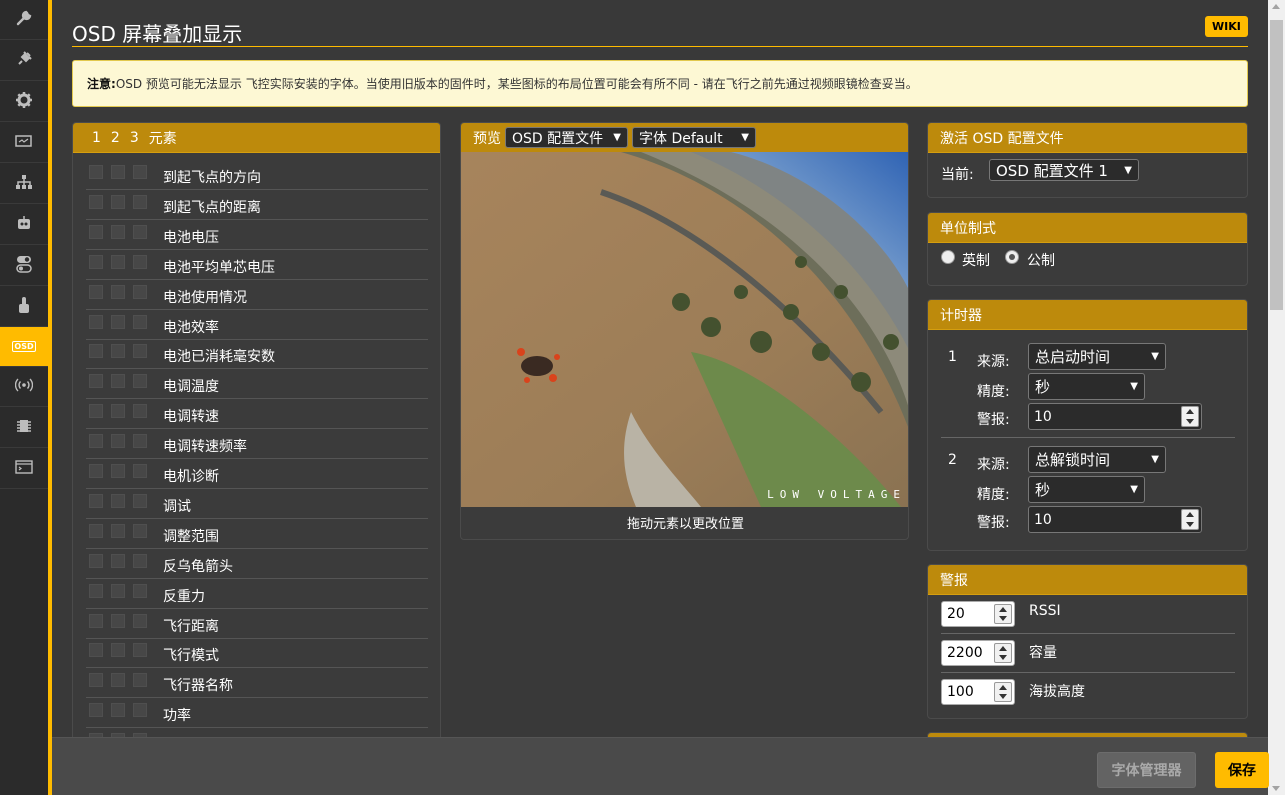 Image resolution: width=1285 pixels, height=795 pixels. I want to click on profile-1-column: 1, so click(96, 138).